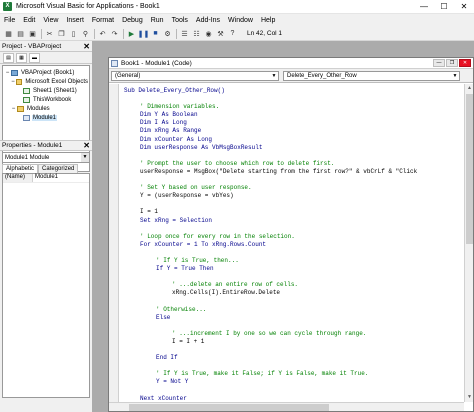 The height and width of the screenshot is (412, 474). Describe the element at coordinates (61, 33) in the screenshot. I see `copy-icon: ❐` at that location.